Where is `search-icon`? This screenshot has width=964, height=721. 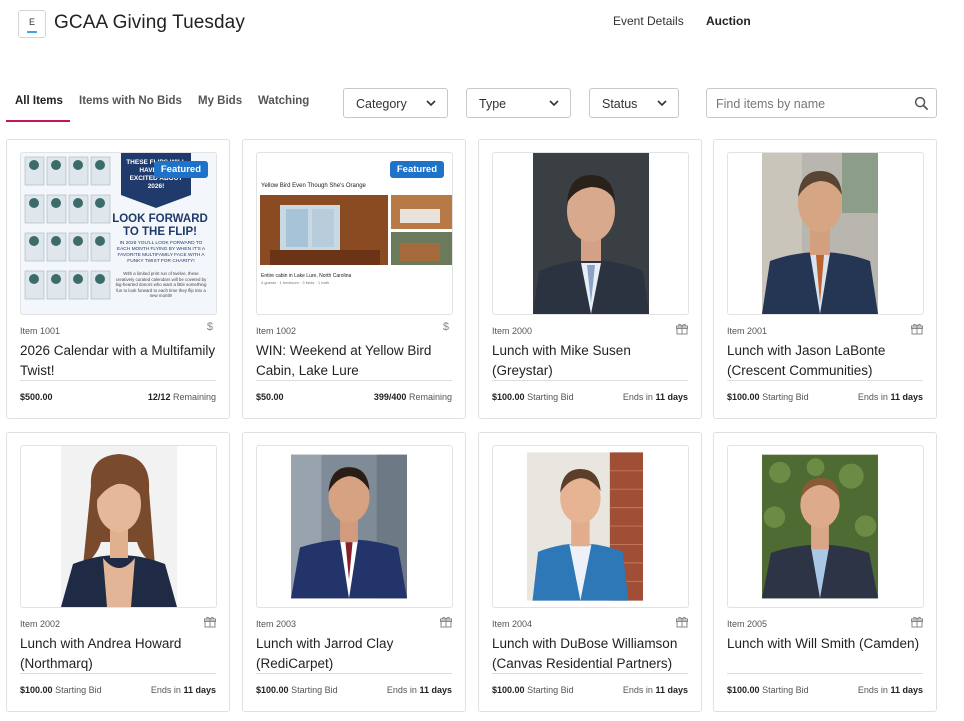 search-icon is located at coordinates (921, 103).